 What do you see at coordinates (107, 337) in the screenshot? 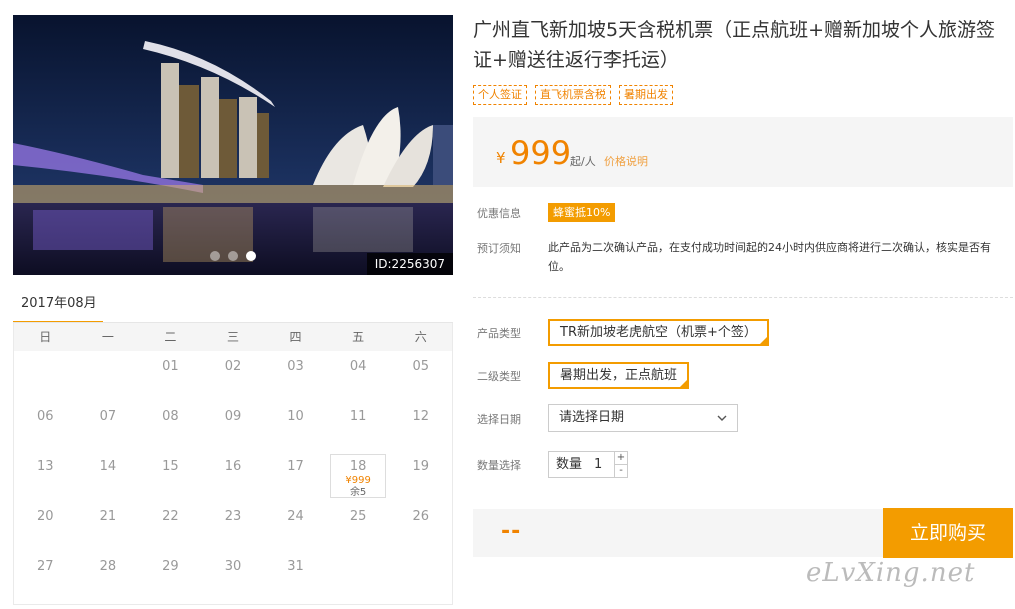
I see `calendar-weekday: 一` at bounding box center [107, 337].